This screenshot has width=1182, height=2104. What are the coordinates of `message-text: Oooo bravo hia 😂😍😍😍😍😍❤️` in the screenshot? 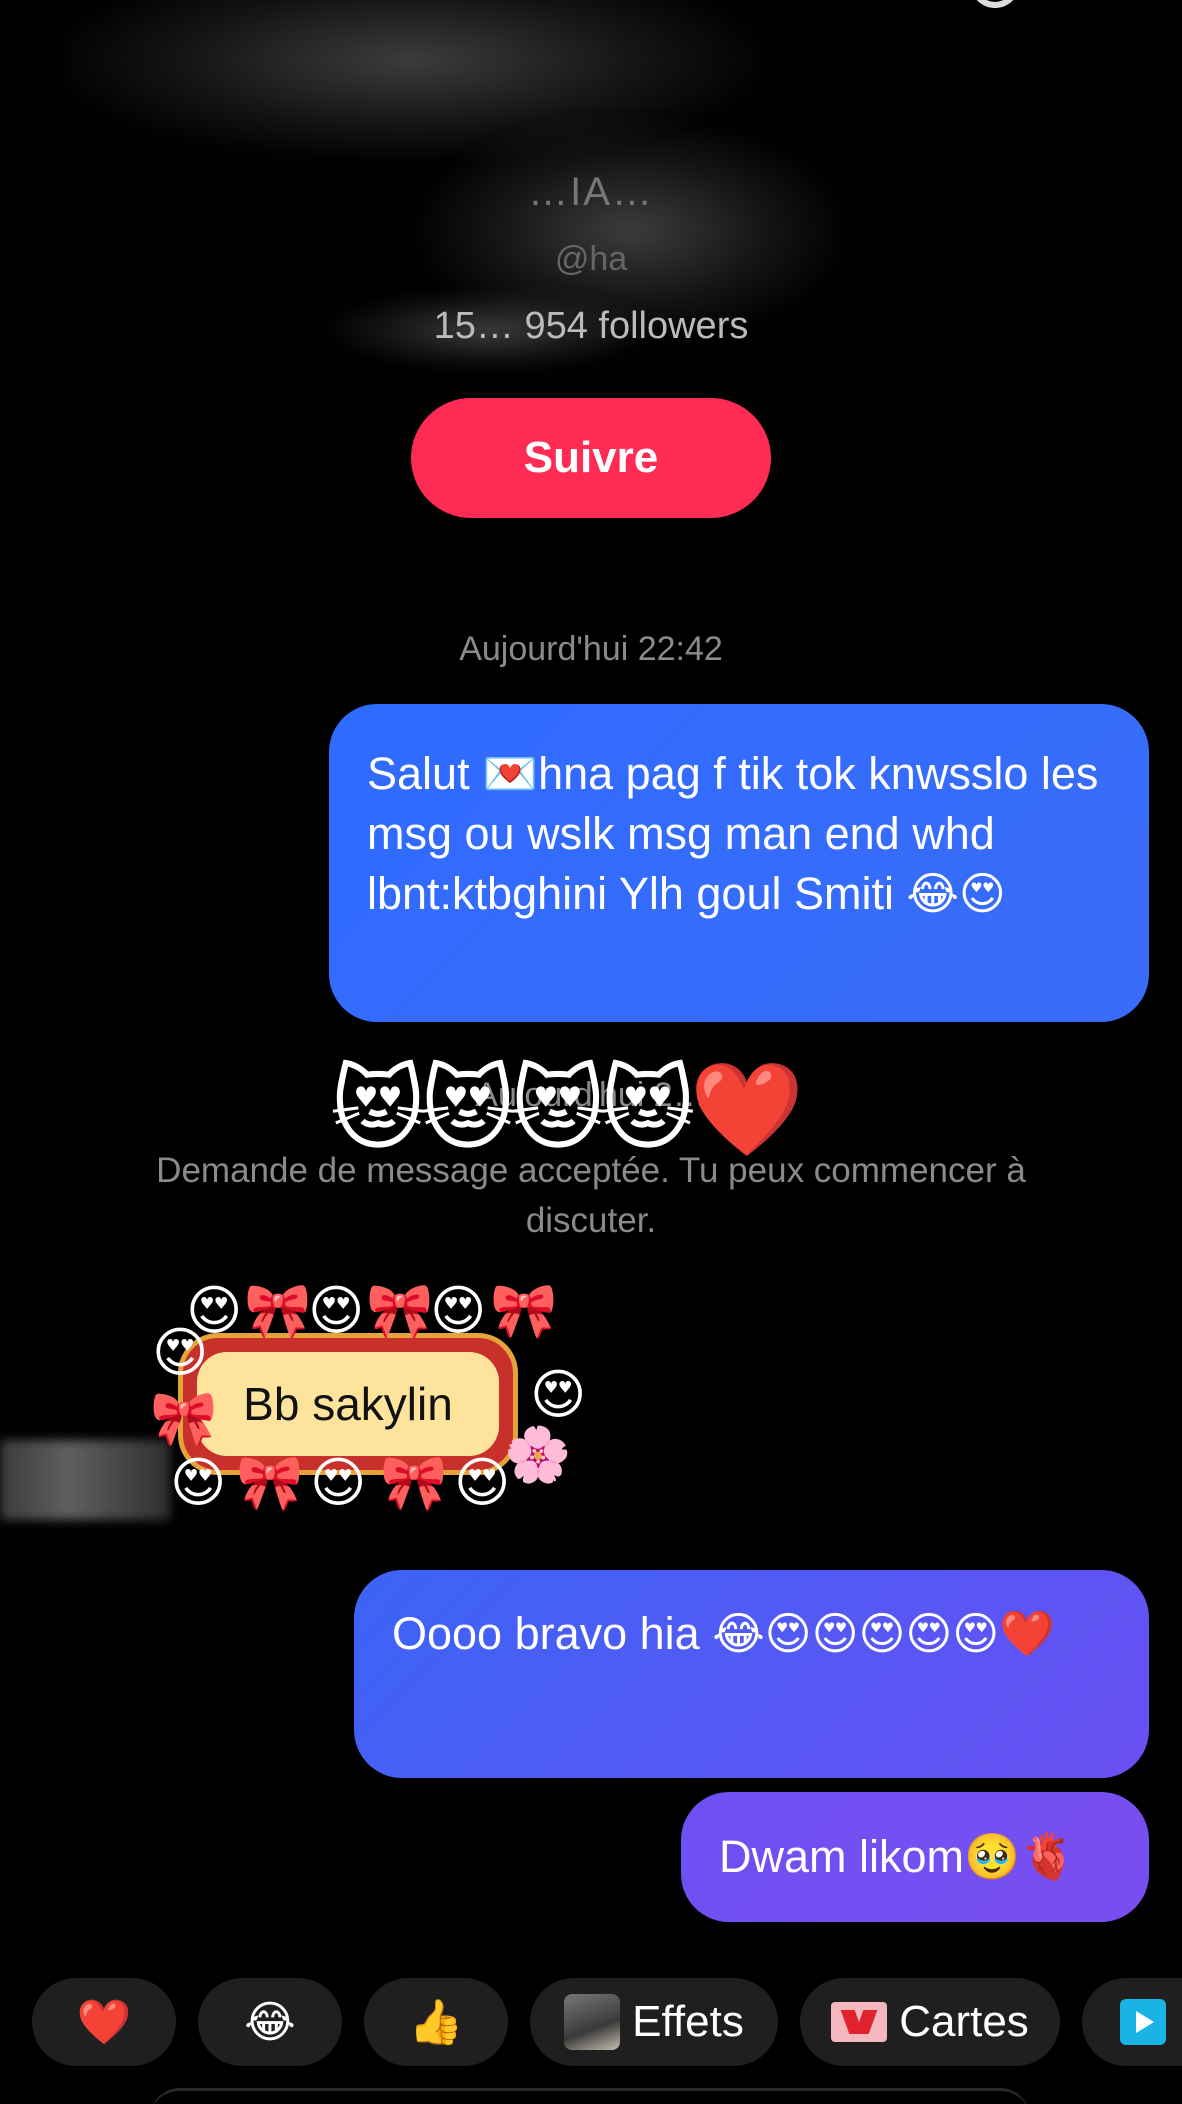 It's located at (724, 1633).